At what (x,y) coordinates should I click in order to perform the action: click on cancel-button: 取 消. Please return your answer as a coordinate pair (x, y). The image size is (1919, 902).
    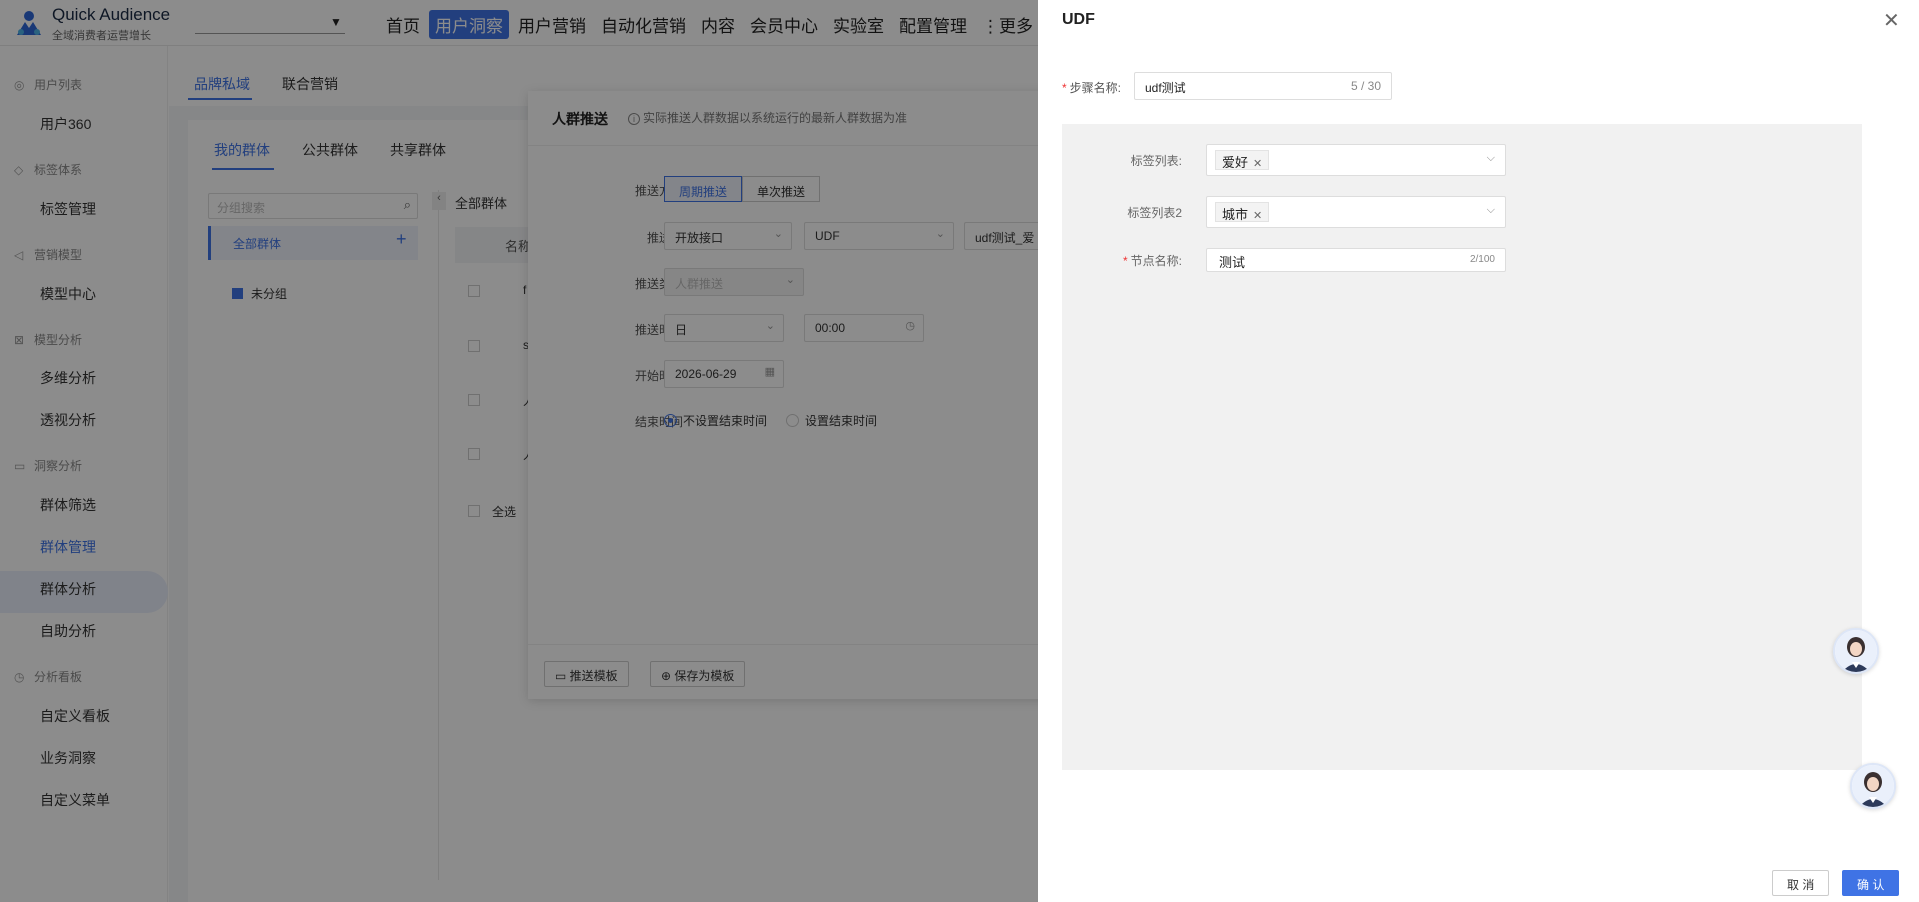
    Looking at the image, I should click on (1801, 883).